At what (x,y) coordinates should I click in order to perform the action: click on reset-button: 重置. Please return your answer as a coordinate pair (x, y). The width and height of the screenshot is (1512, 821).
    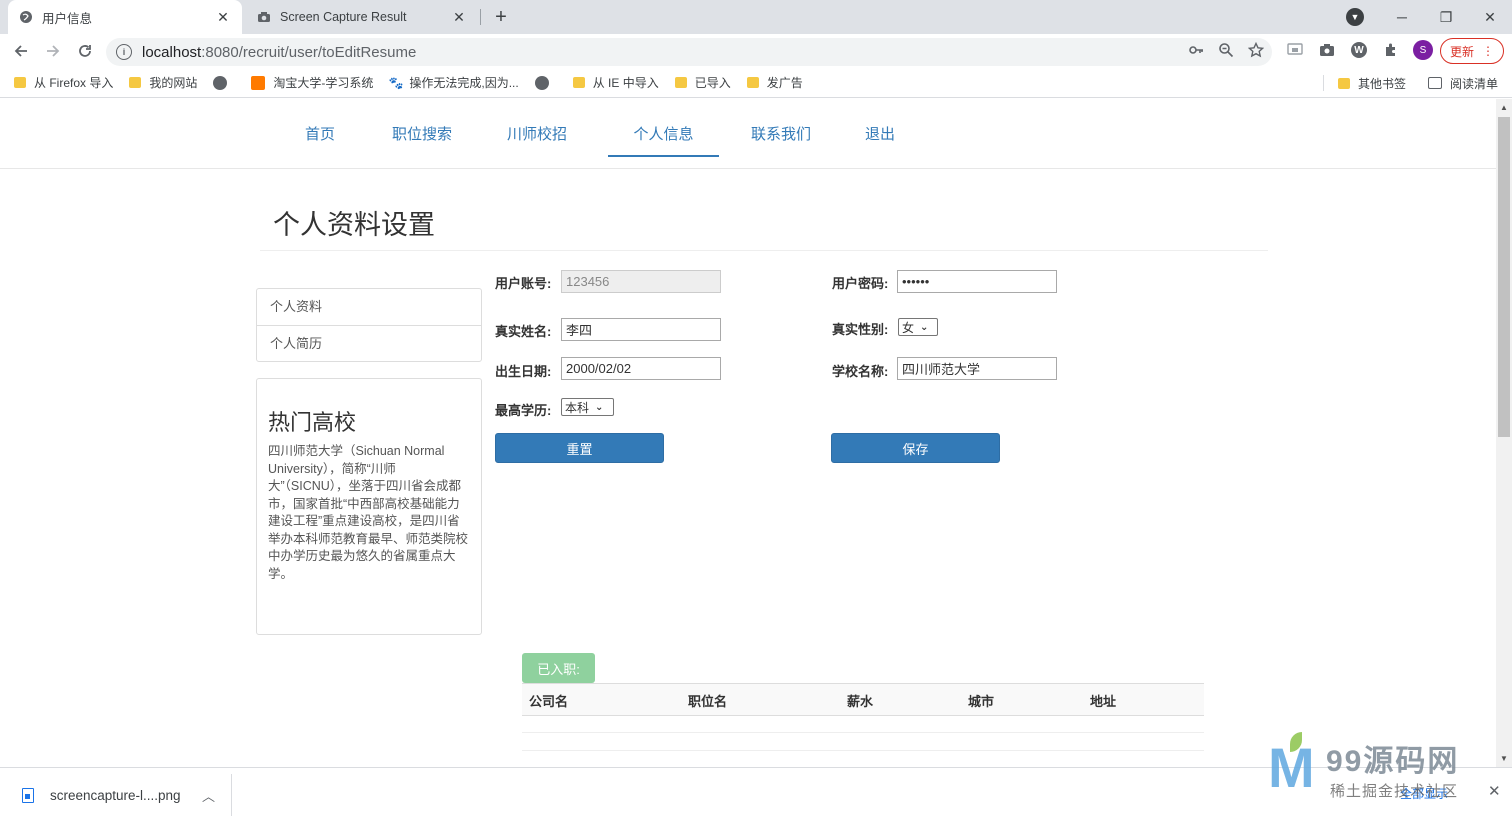
    Looking at the image, I should click on (579, 448).